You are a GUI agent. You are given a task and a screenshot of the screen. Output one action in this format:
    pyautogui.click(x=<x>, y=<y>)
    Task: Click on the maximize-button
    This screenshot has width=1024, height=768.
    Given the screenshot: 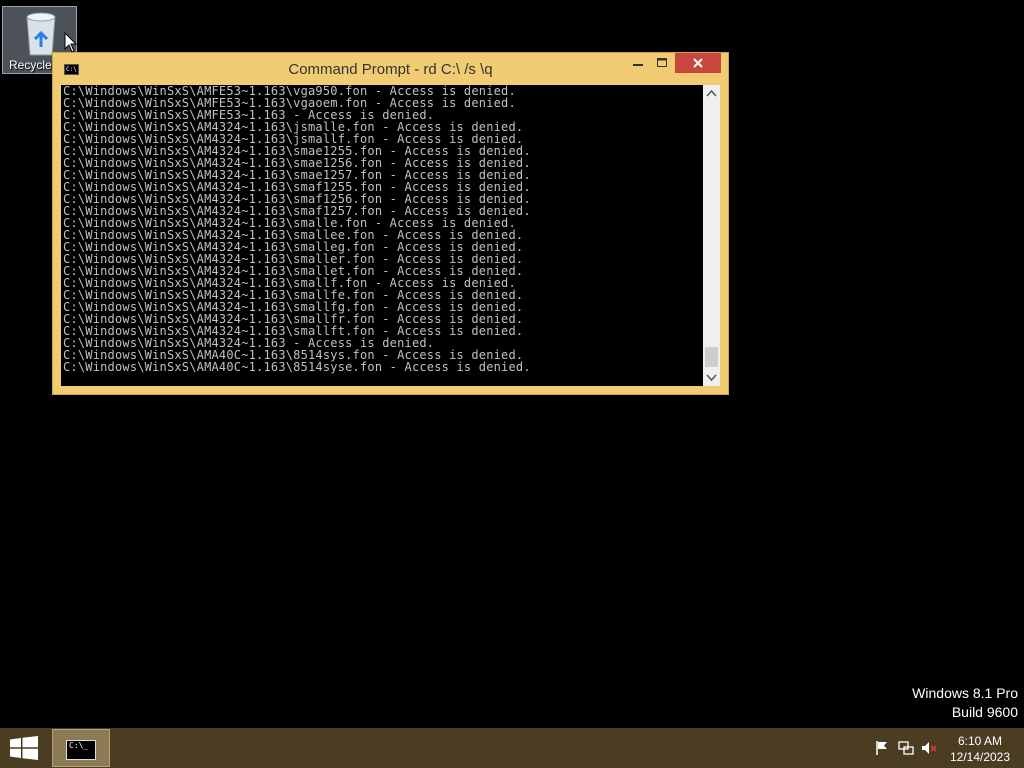 What is the action you would take?
    pyautogui.click(x=662, y=63)
    